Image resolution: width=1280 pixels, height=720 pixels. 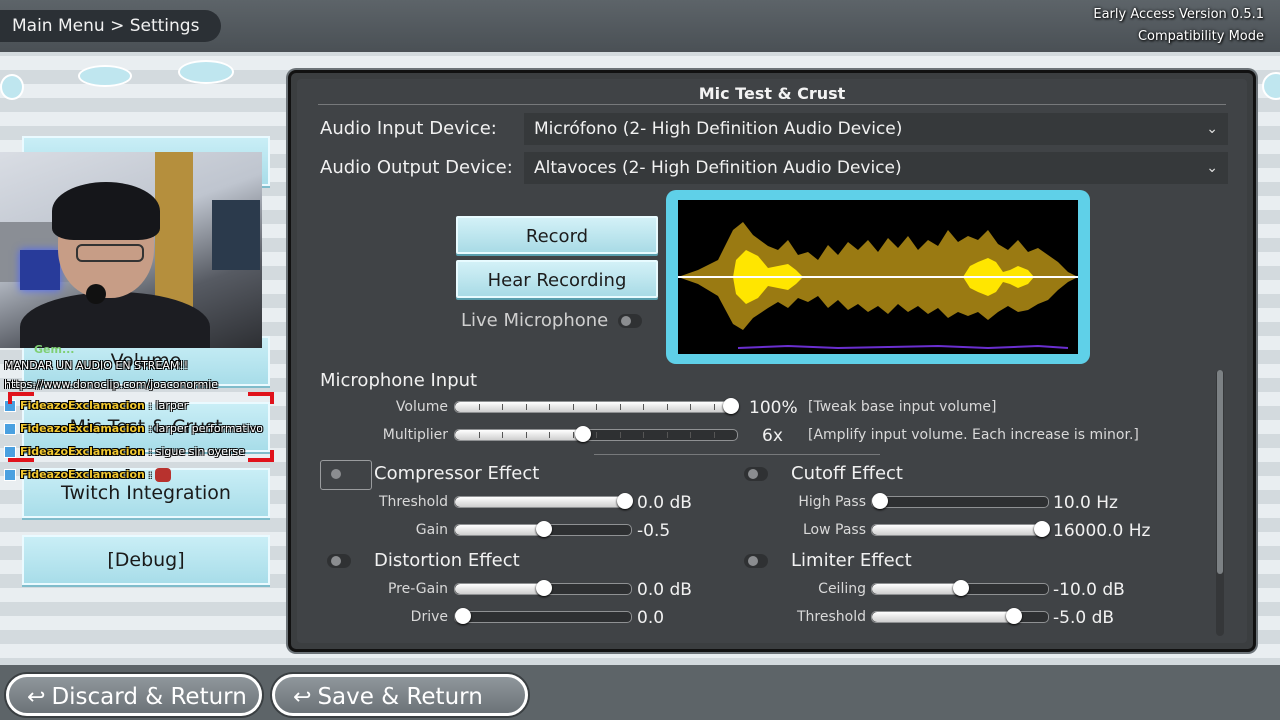 What do you see at coordinates (834, 530) in the screenshot?
I see `low-pass-label: Low Pass` at bounding box center [834, 530].